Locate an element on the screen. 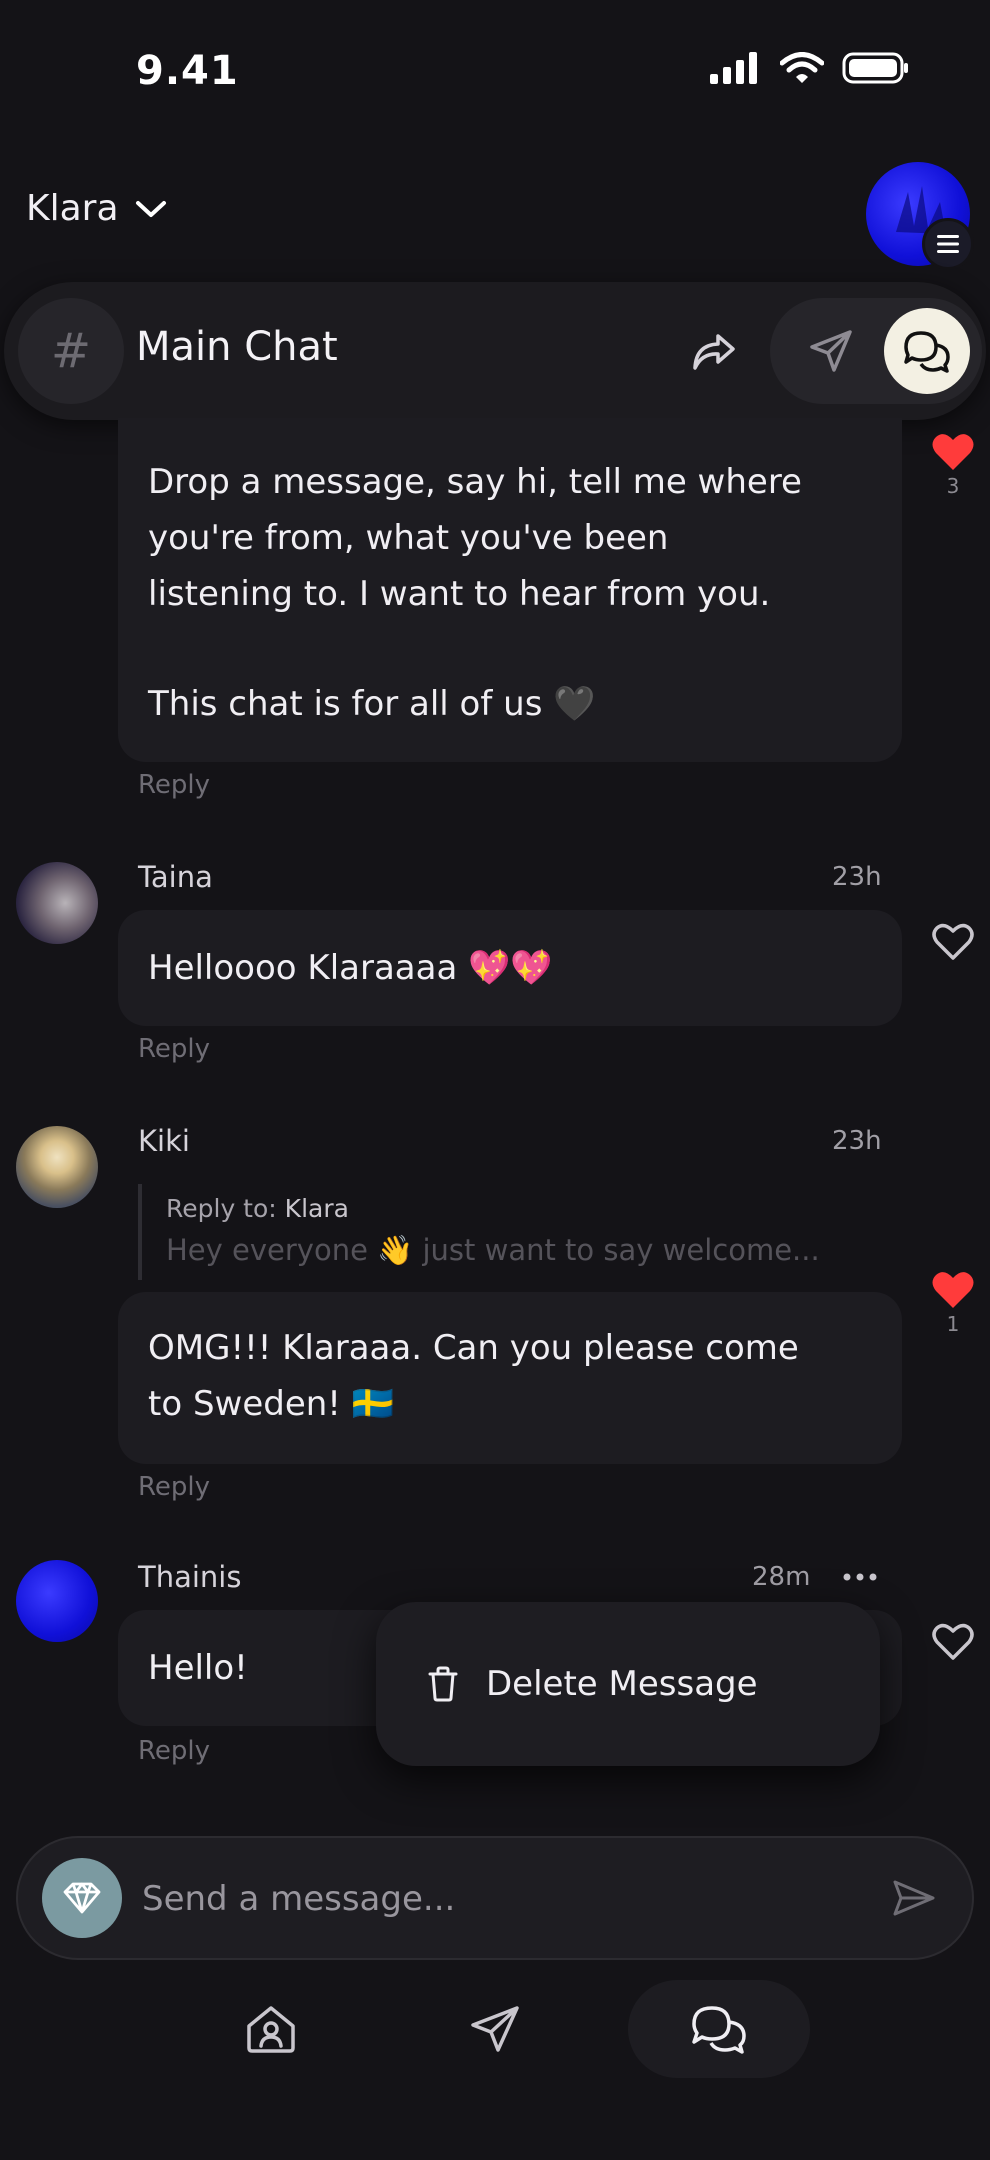 This screenshot has height=2160, width=990. nav-chat is located at coordinates (719, 2029).